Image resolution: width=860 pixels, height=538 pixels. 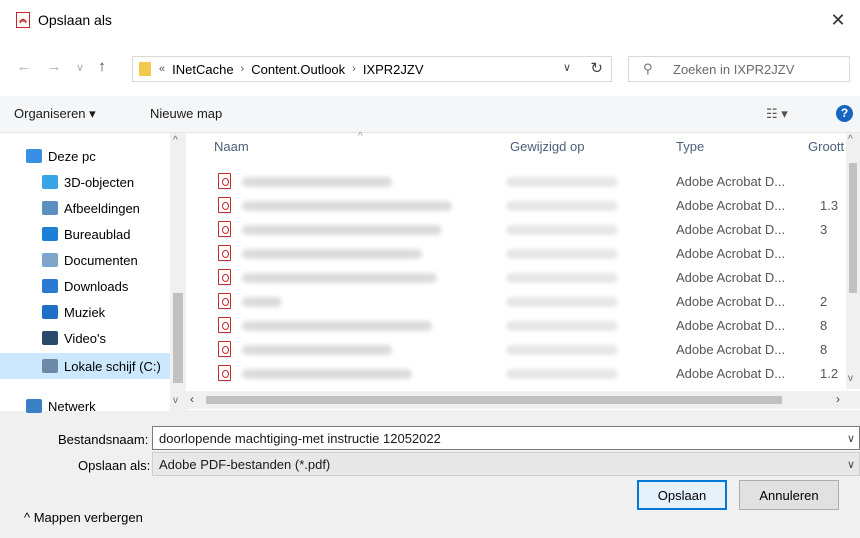 I want to click on sidebar-item-label: Video's, so click(x=85, y=338).